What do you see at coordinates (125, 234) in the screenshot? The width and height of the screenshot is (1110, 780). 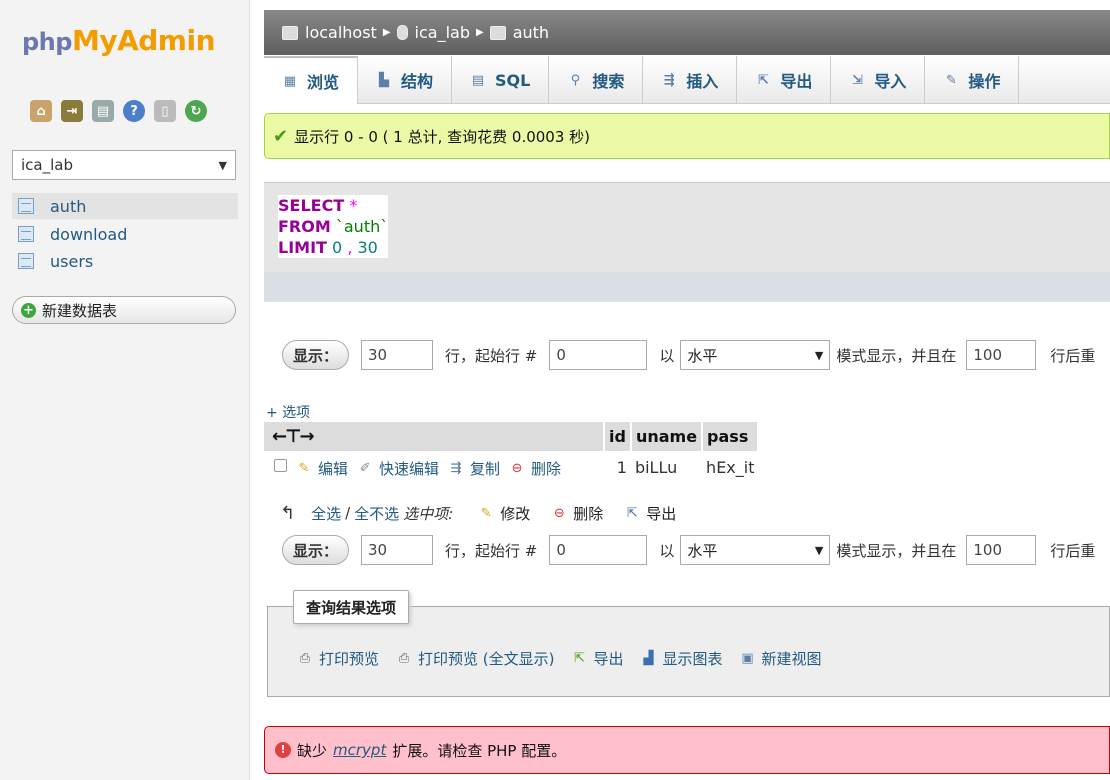 I see `sidebar-item-download: download` at bounding box center [125, 234].